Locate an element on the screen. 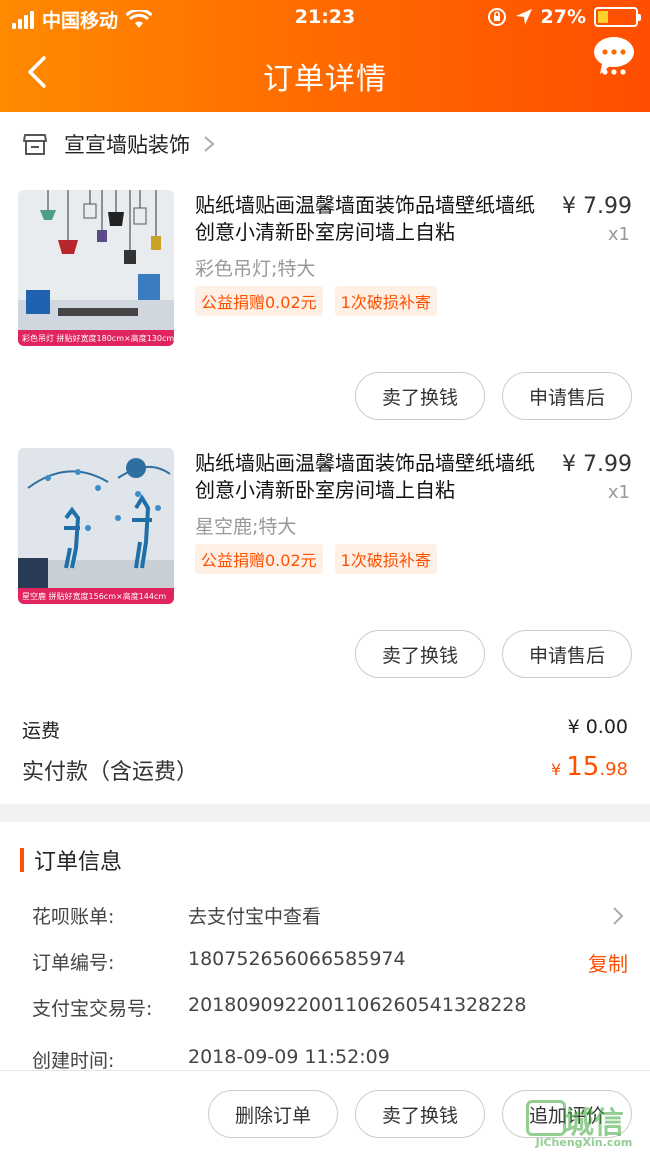  more-messages-icon is located at coordinates (614, 56).